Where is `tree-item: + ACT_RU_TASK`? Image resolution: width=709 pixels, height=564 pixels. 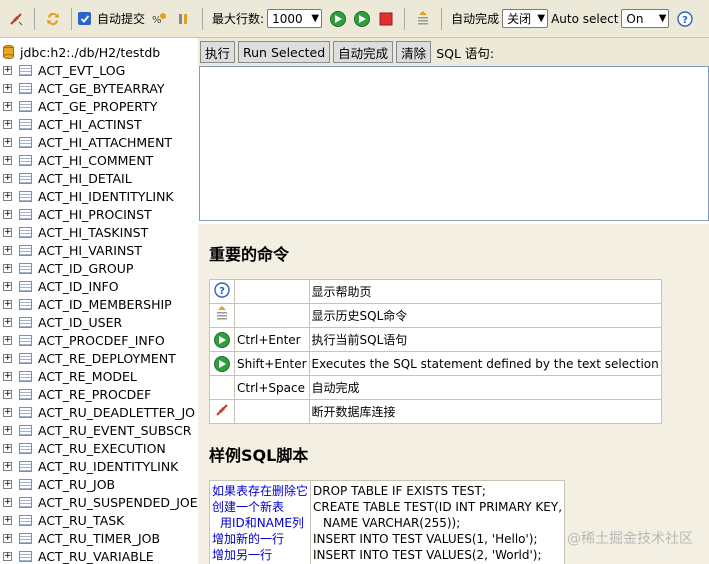 tree-item: + ACT_RU_TASK is located at coordinates (99, 520).